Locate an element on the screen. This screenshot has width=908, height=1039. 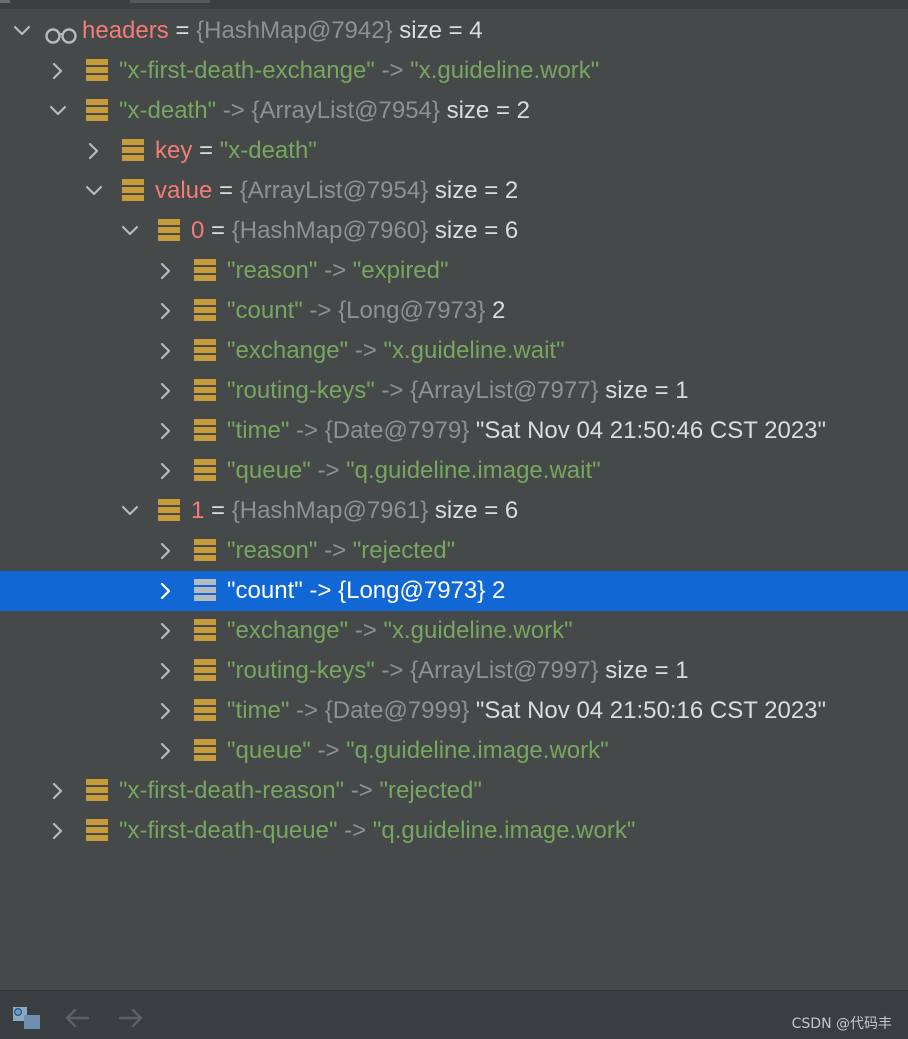
tree-row-label: value = {ArrayList@7954} size = 2 is located at coordinates (336, 191).